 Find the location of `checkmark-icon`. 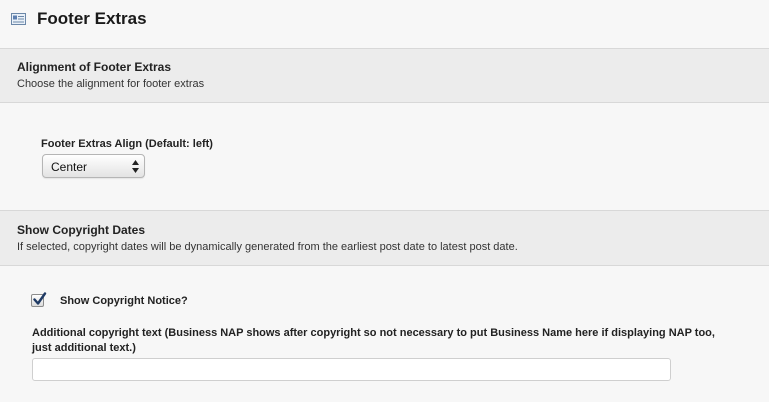

checkmark-icon is located at coordinates (40, 298).